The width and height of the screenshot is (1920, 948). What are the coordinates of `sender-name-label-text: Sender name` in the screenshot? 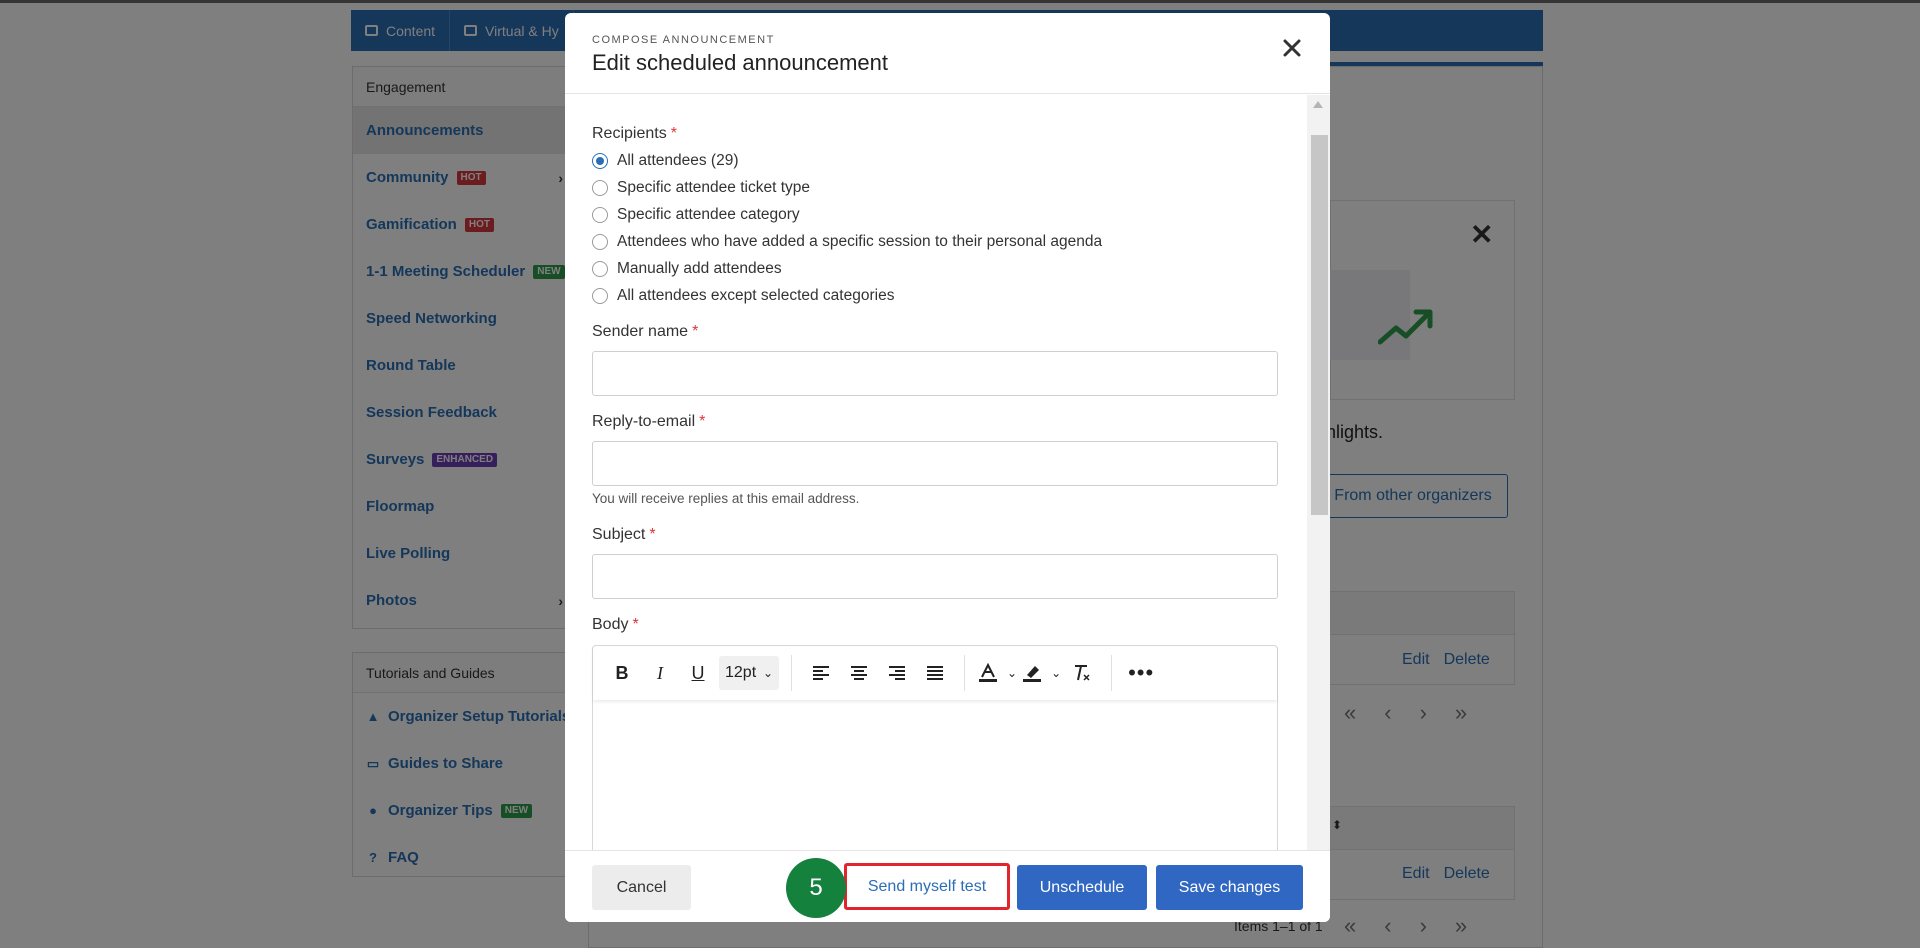 It's located at (640, 331).